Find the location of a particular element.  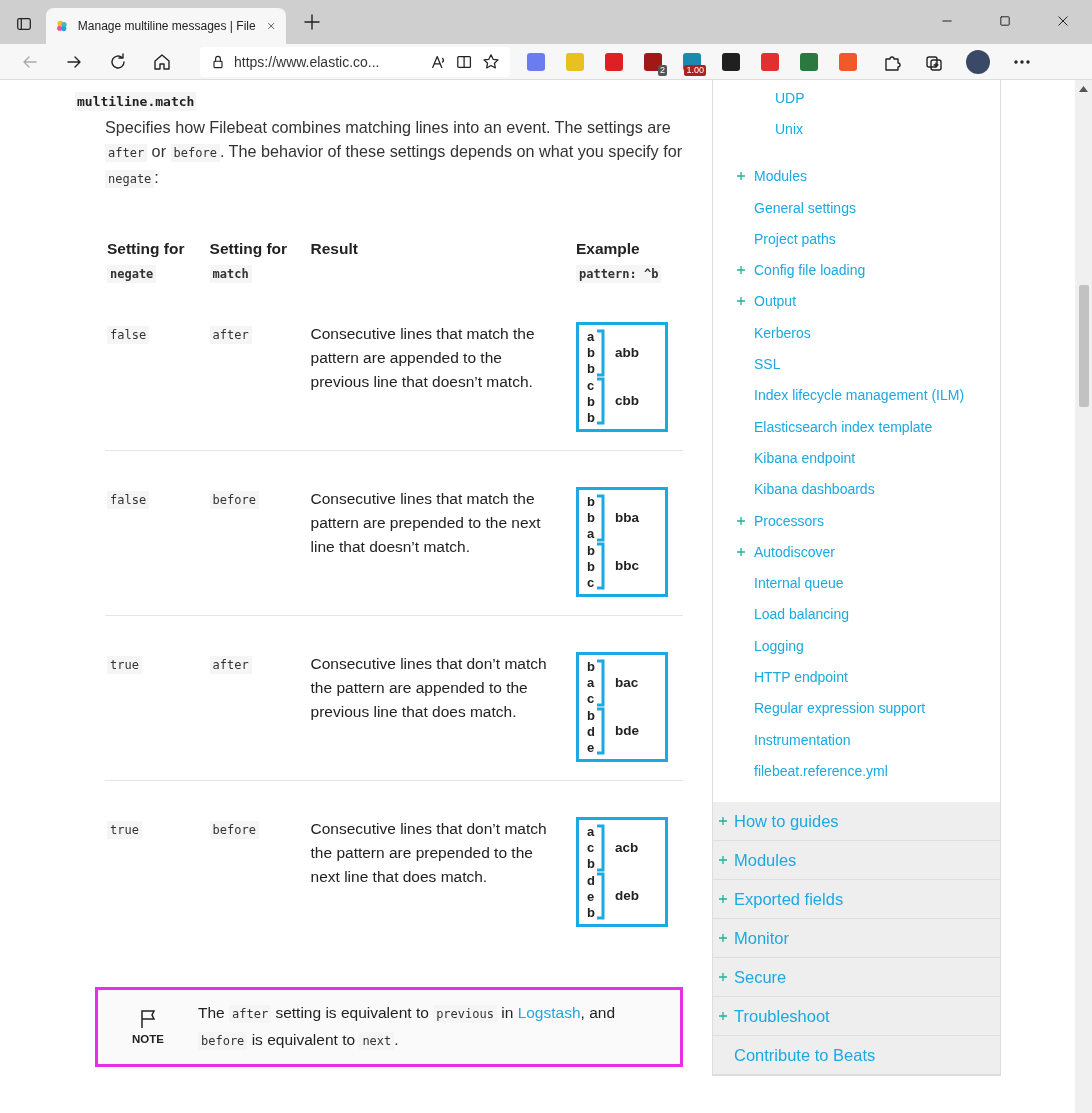

sidebar-item: General settings is located at coordinates (805, 207).